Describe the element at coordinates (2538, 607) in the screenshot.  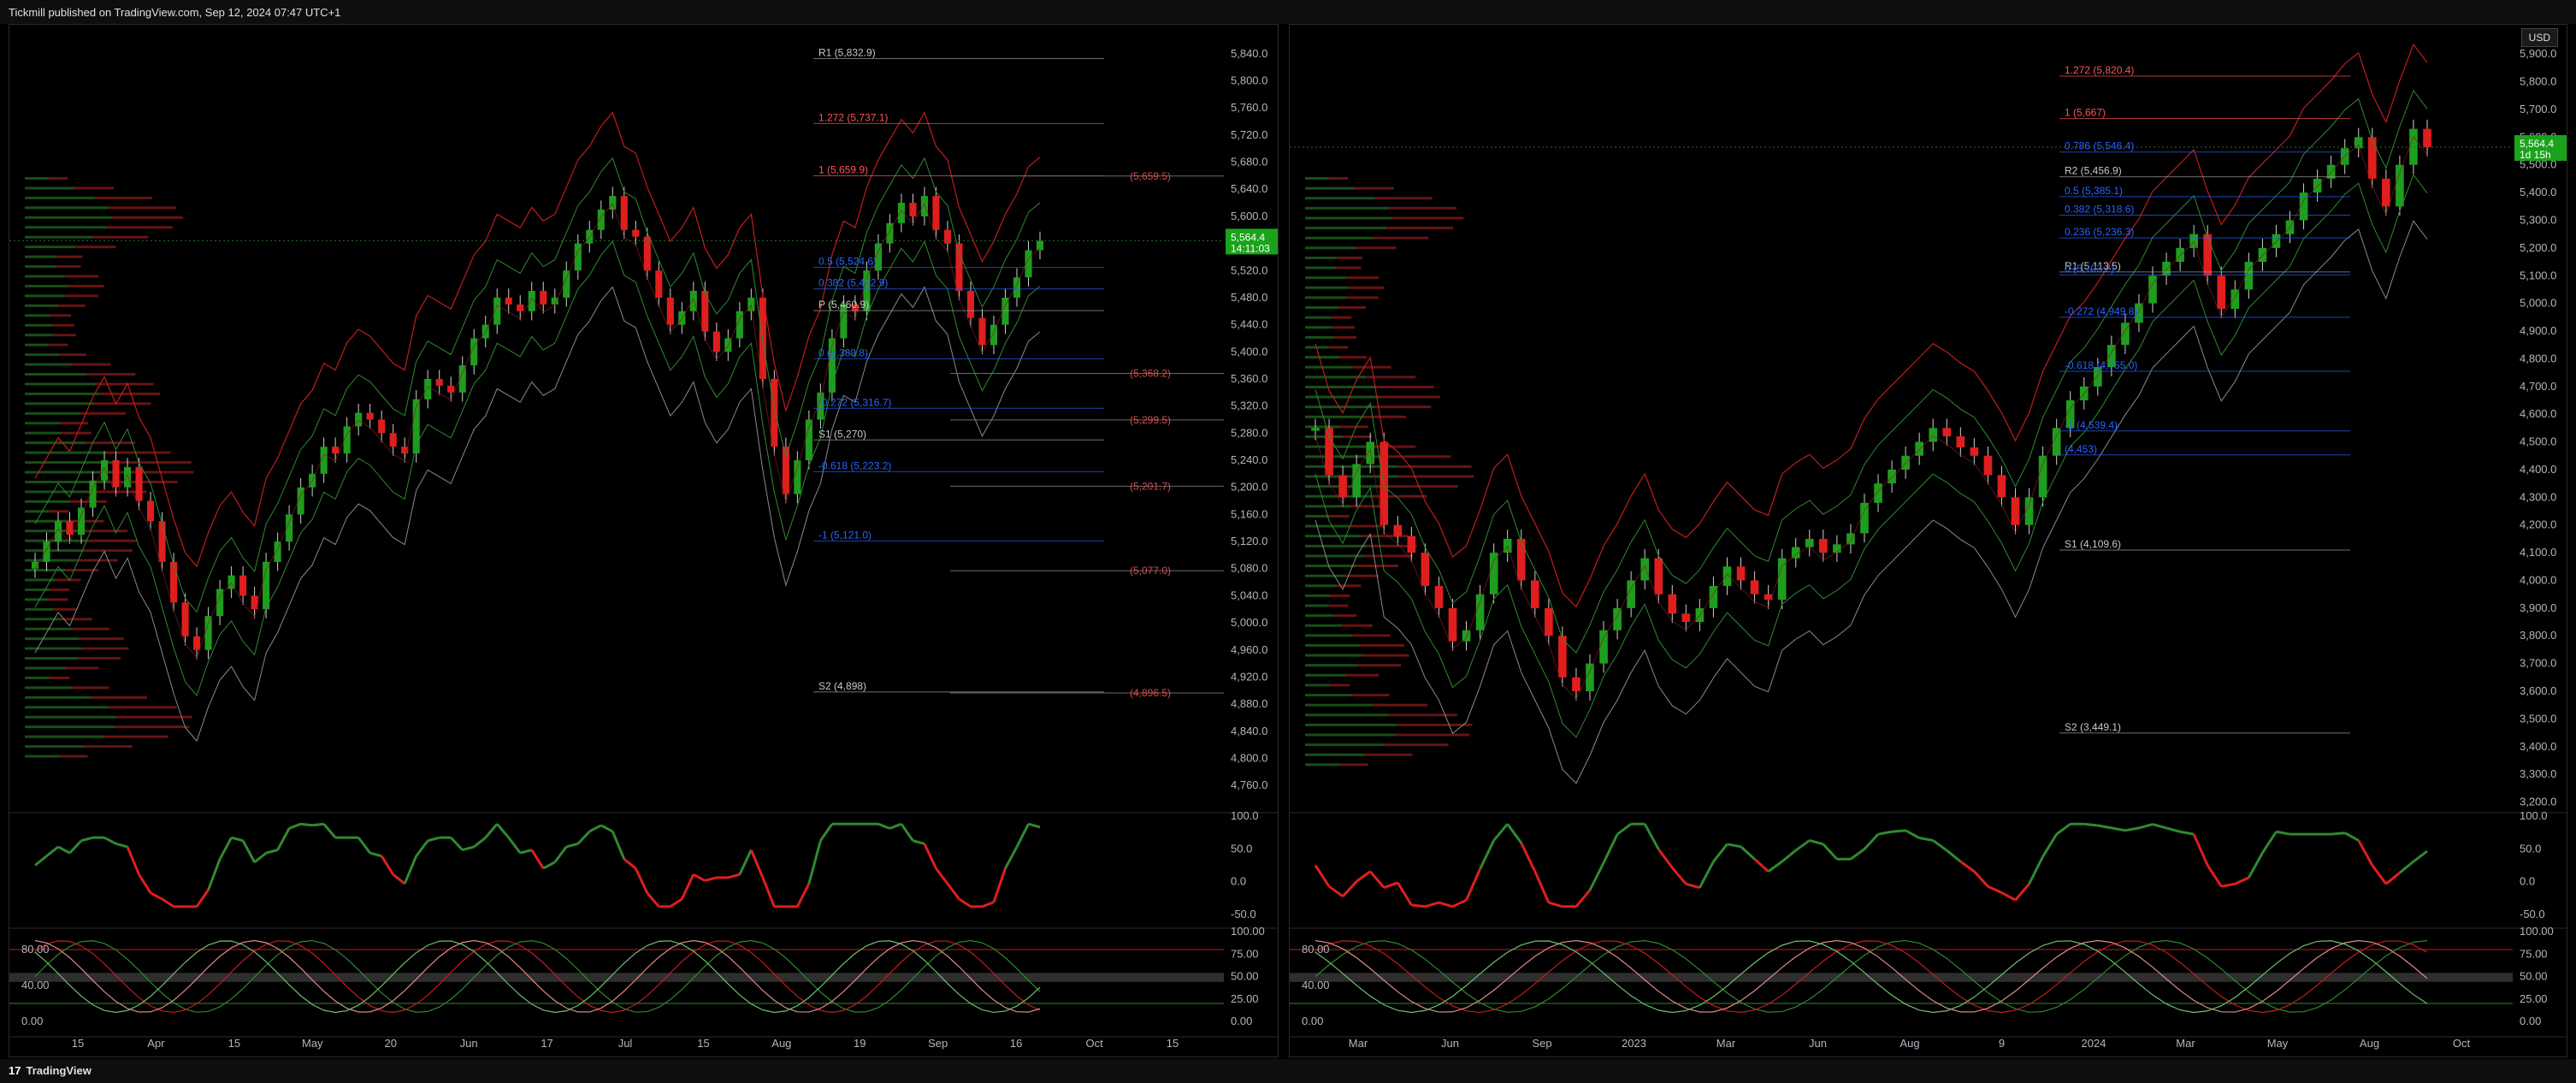
I see `y-axis-tick-label: 3,900.0` at that location.